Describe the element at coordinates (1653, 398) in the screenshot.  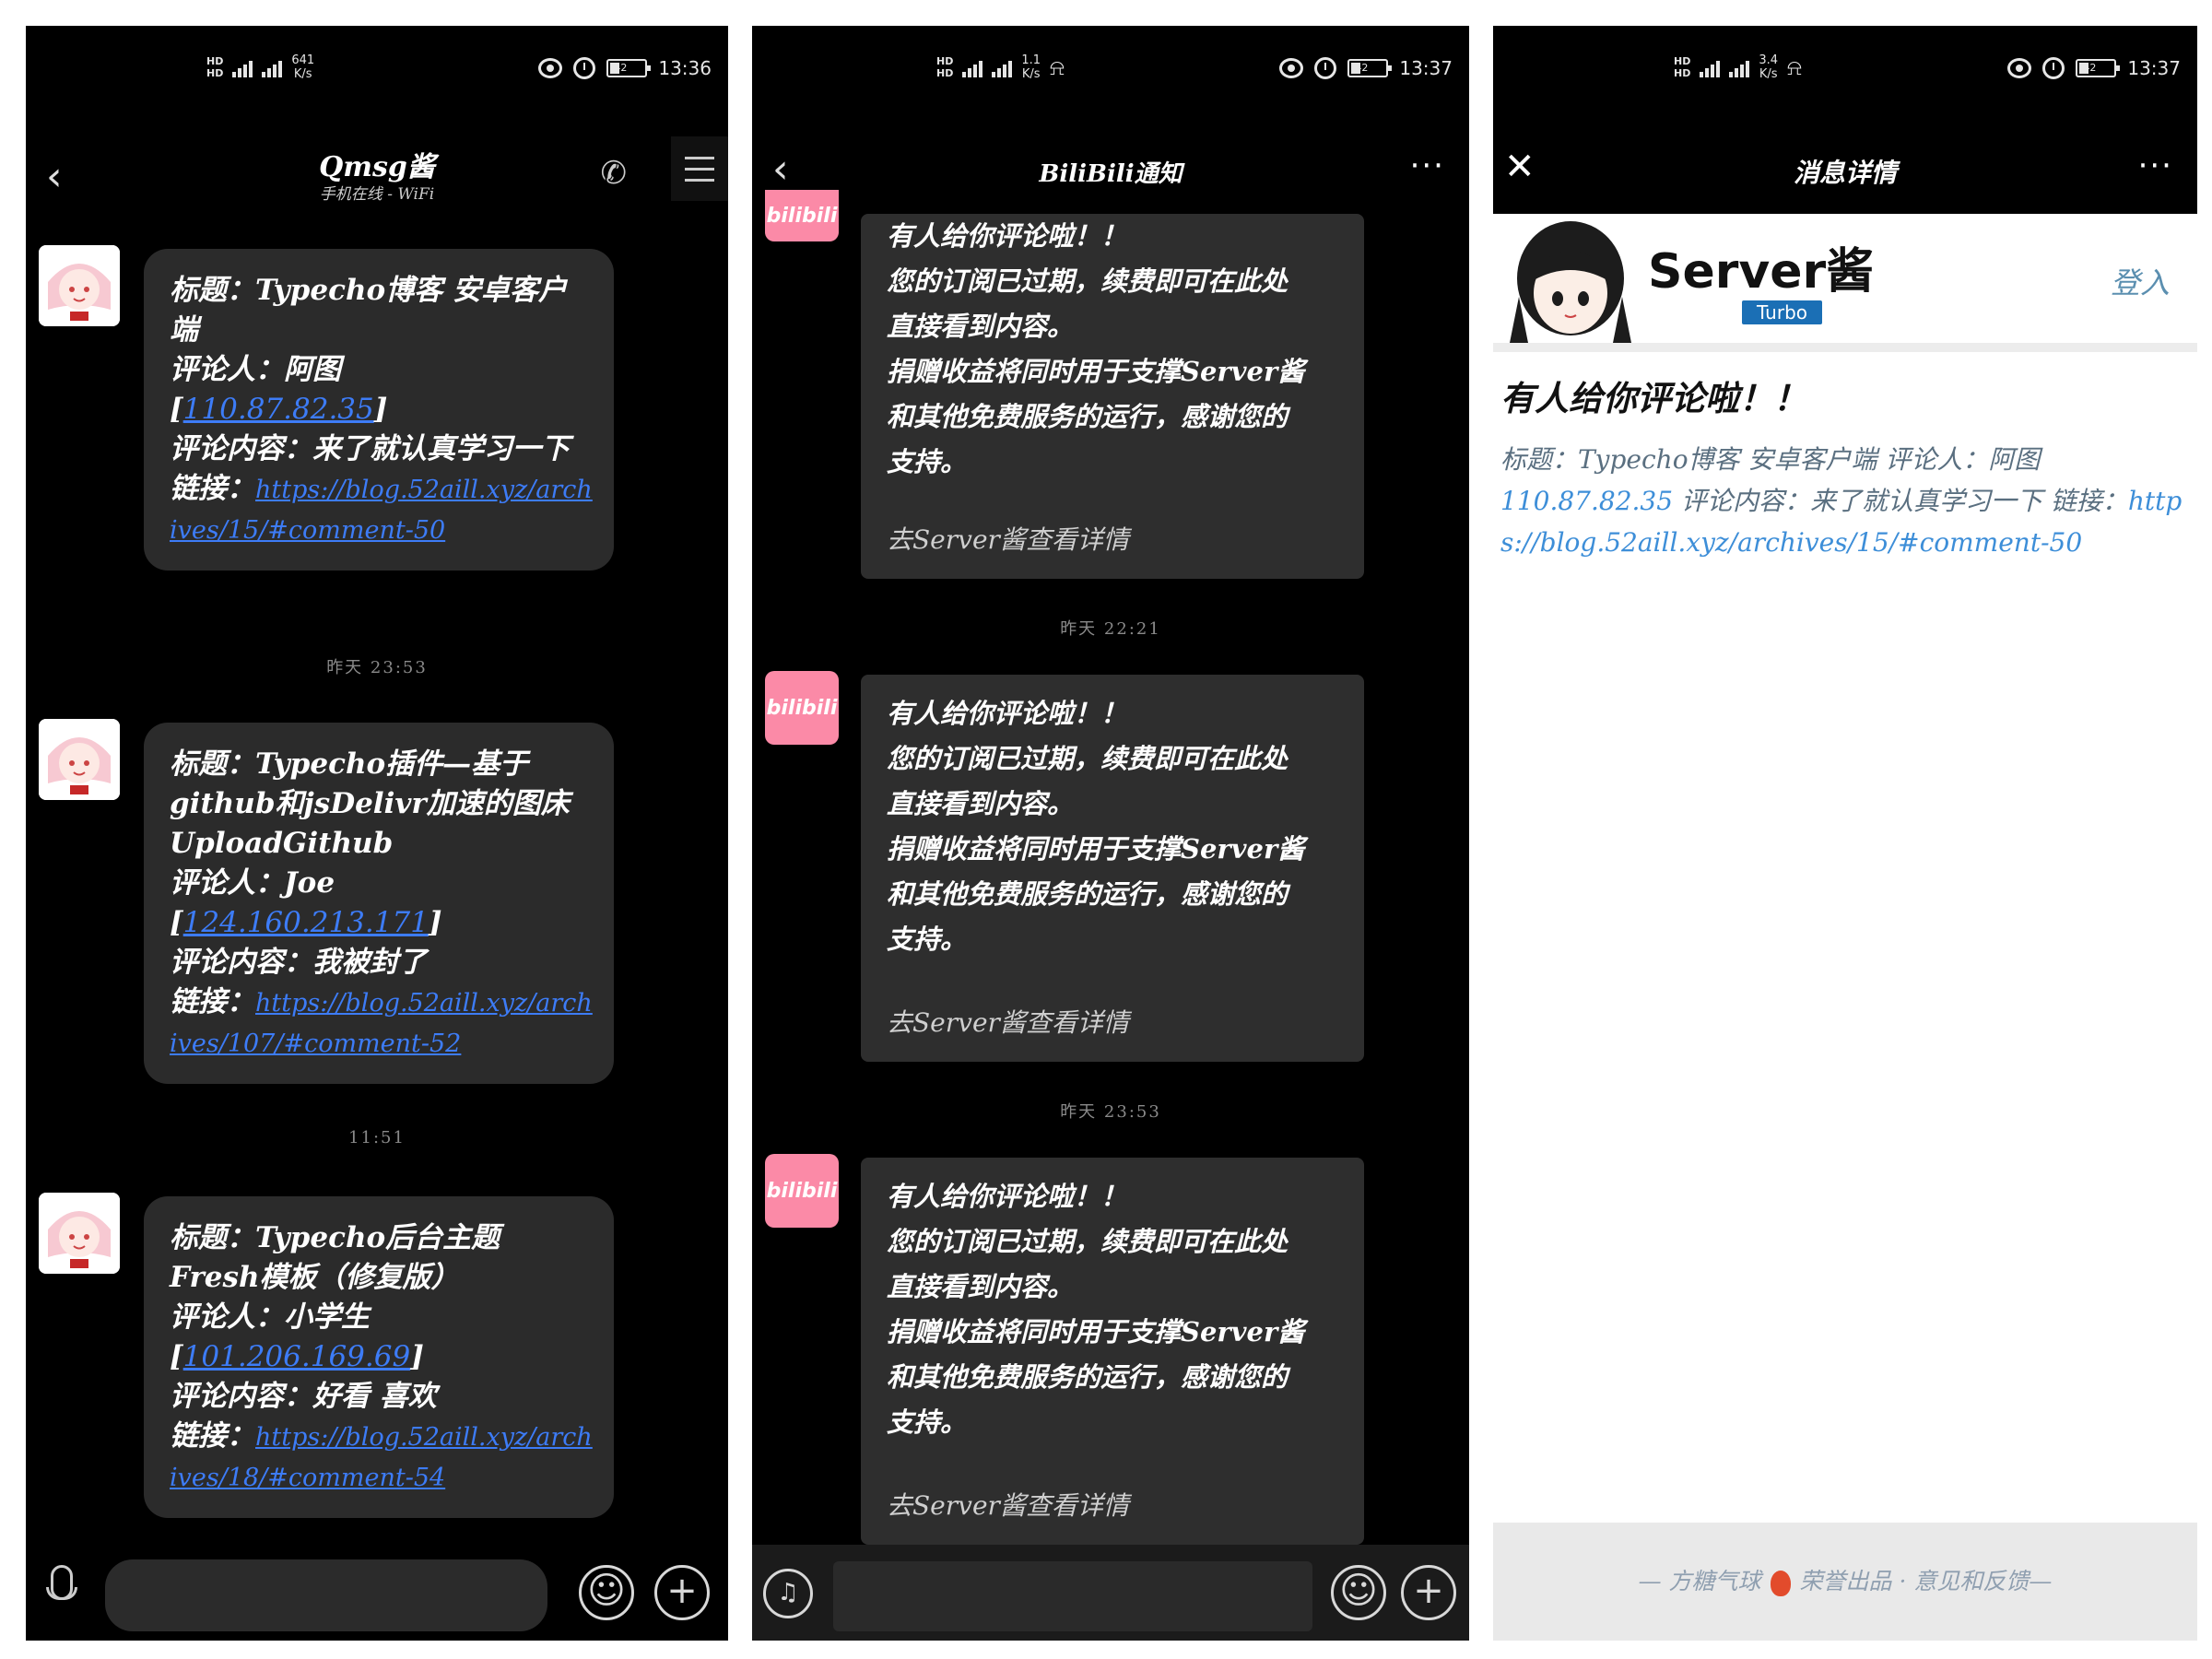
I see `message-heading: 有人给你评论啦！！` at that location.